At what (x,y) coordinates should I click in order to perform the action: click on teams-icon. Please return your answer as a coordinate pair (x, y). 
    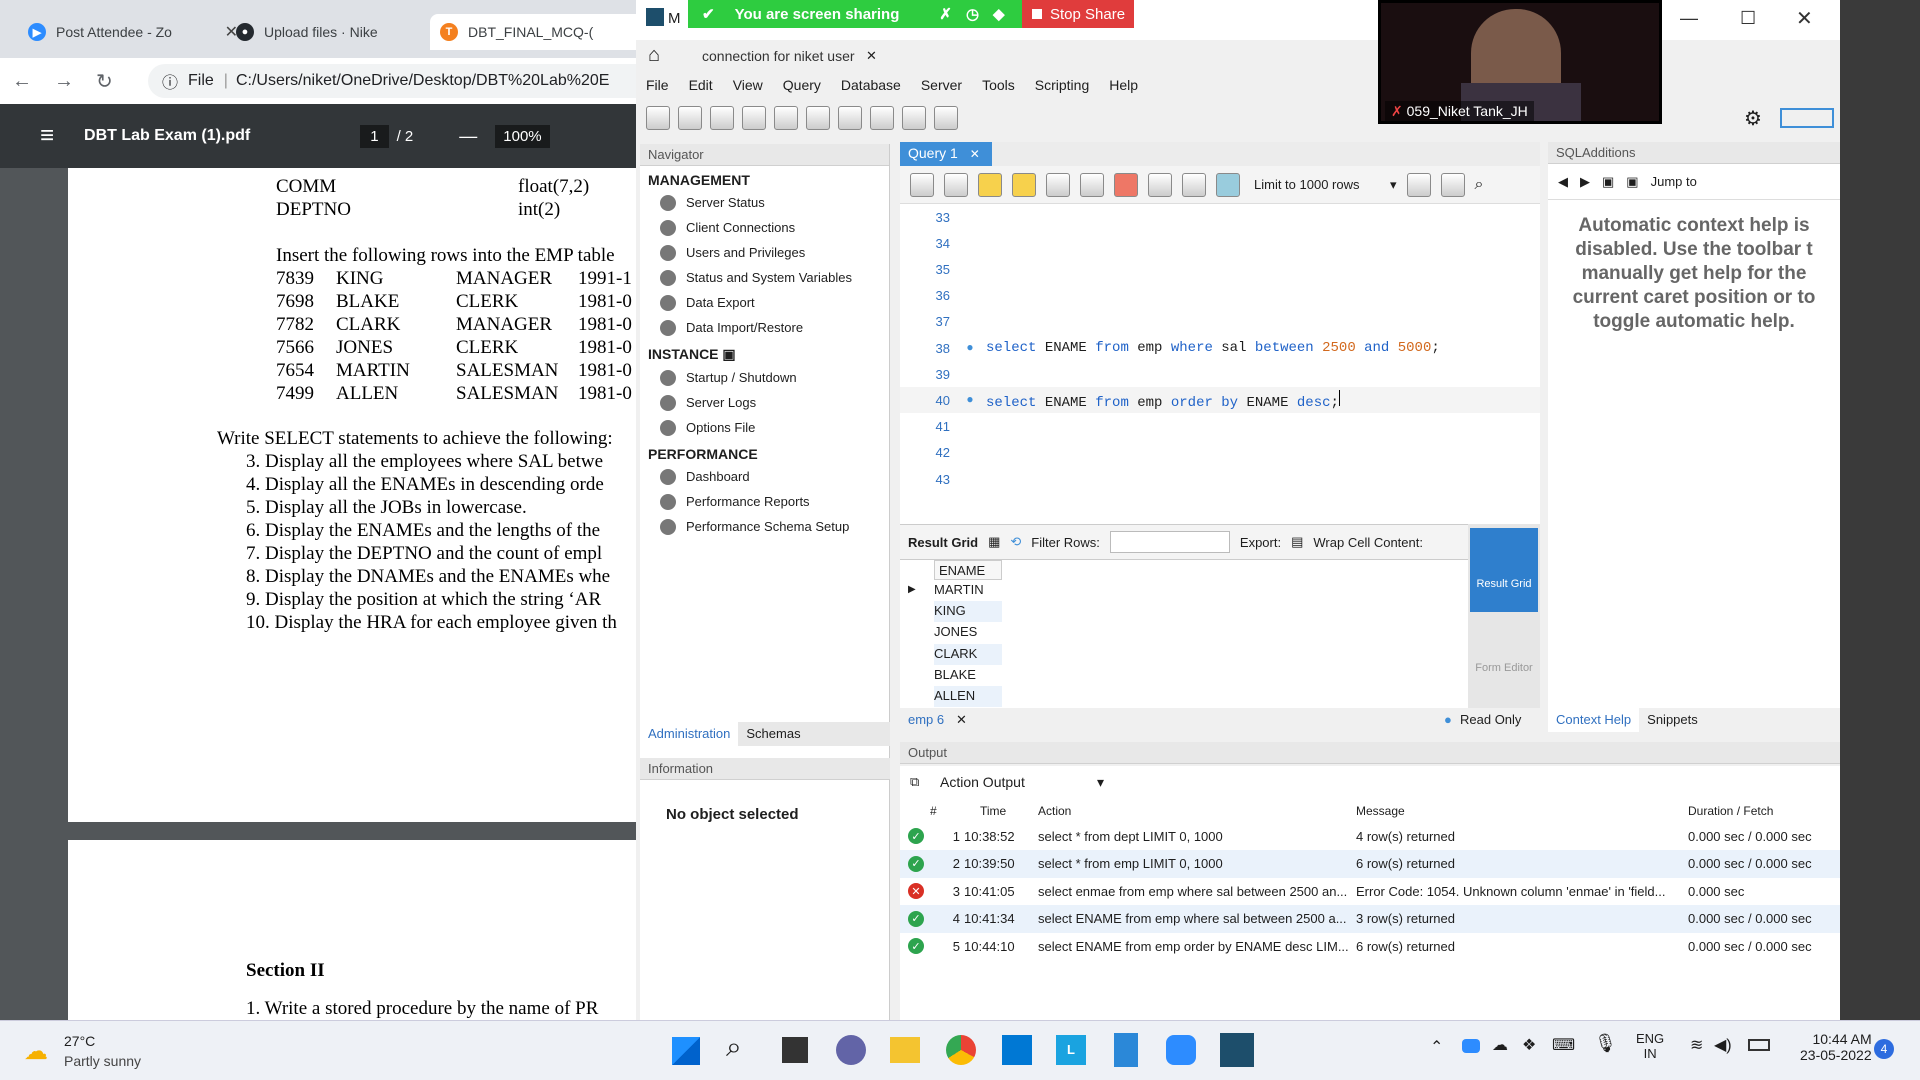
    Looking at the image, I should click on (851, 1050).